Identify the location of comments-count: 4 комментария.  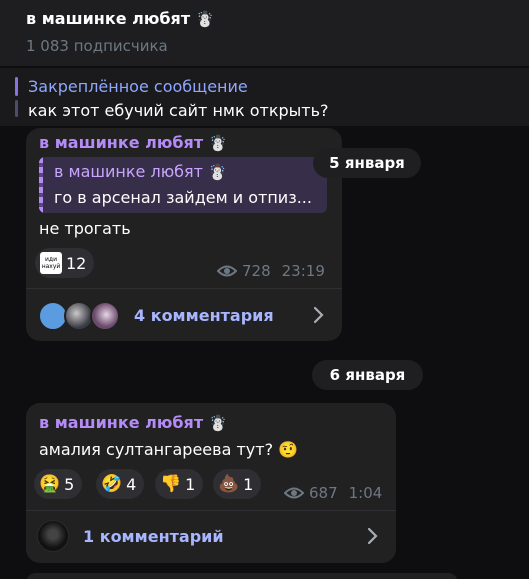
(204, 315).